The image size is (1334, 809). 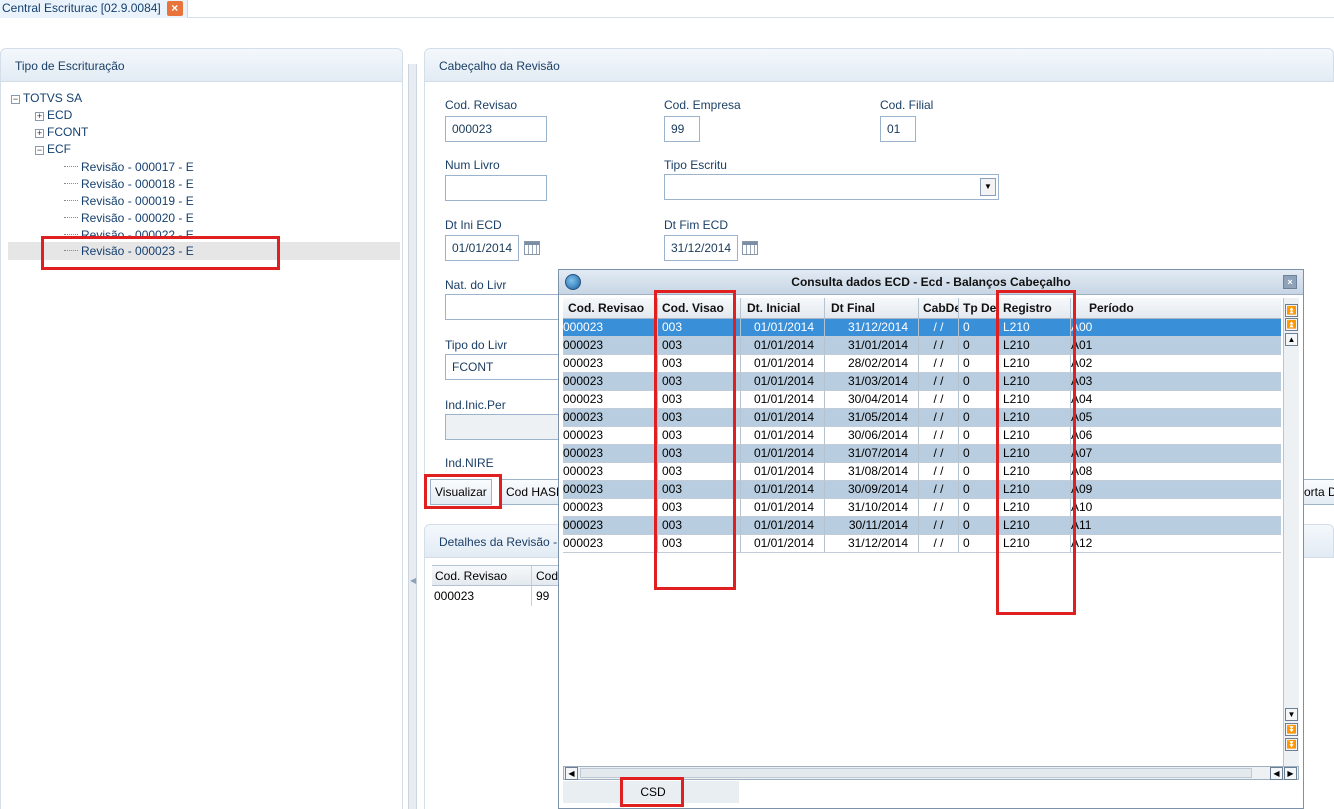 I want to click on table-row: 000023 99, so click(x=497, y=596).